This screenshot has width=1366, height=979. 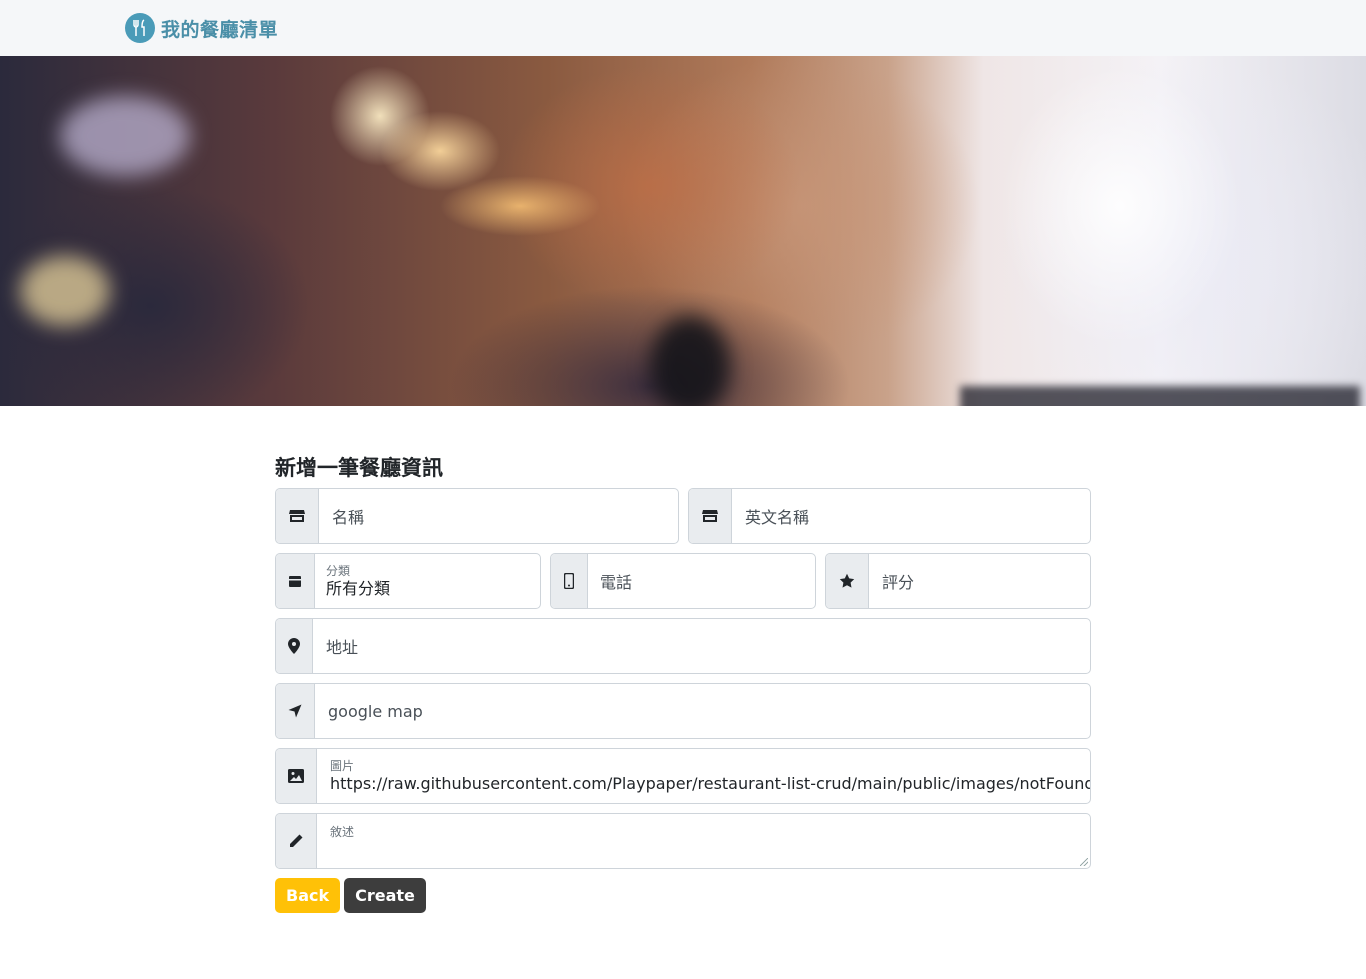 I want to click on map-input: google map, so click(x=702, y=711).